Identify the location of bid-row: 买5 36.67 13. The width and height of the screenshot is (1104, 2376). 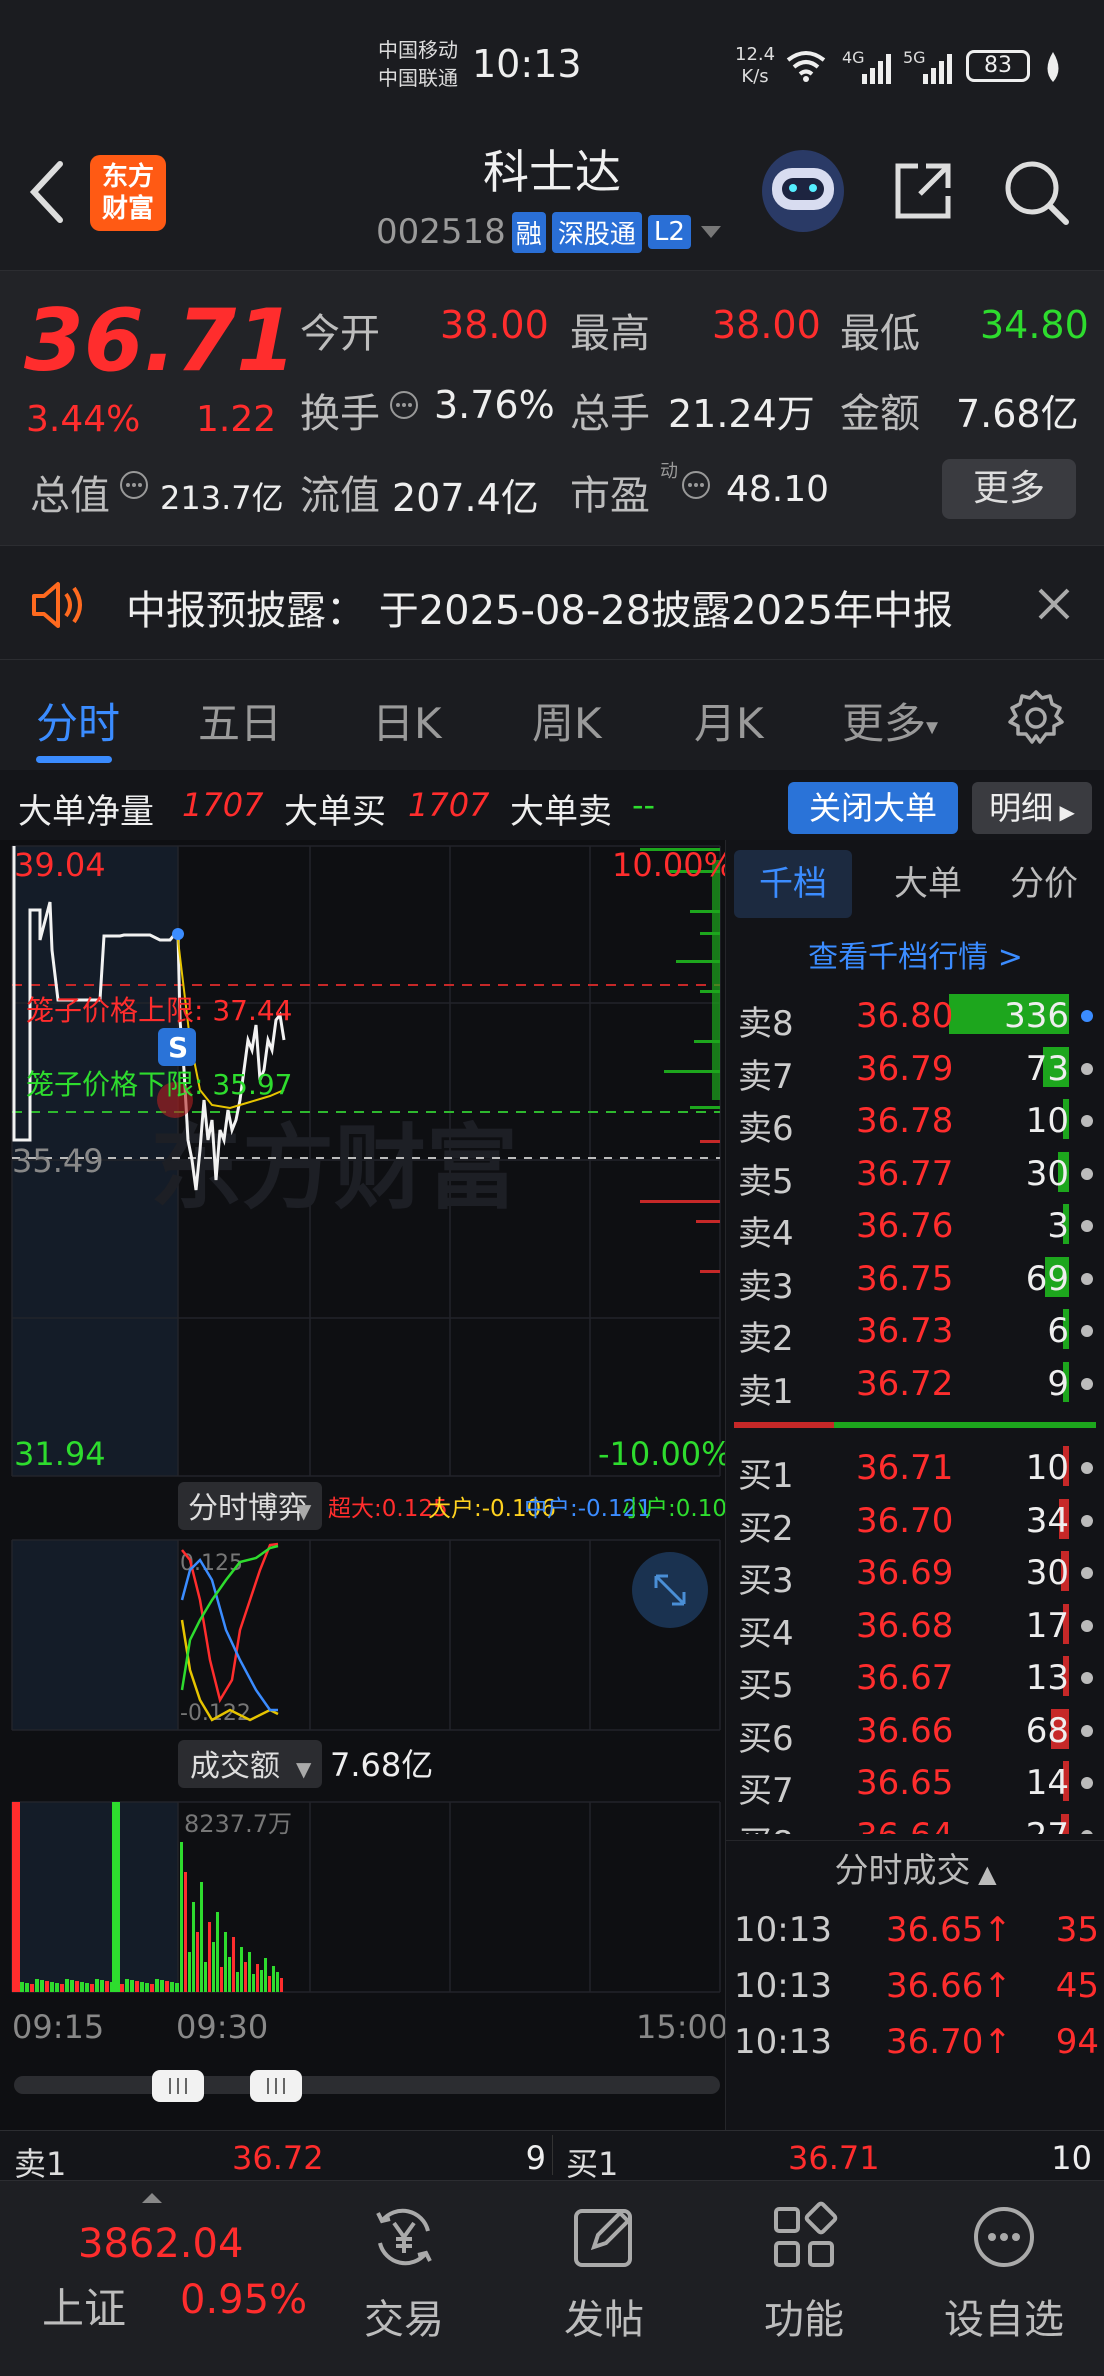
(915, 1678).